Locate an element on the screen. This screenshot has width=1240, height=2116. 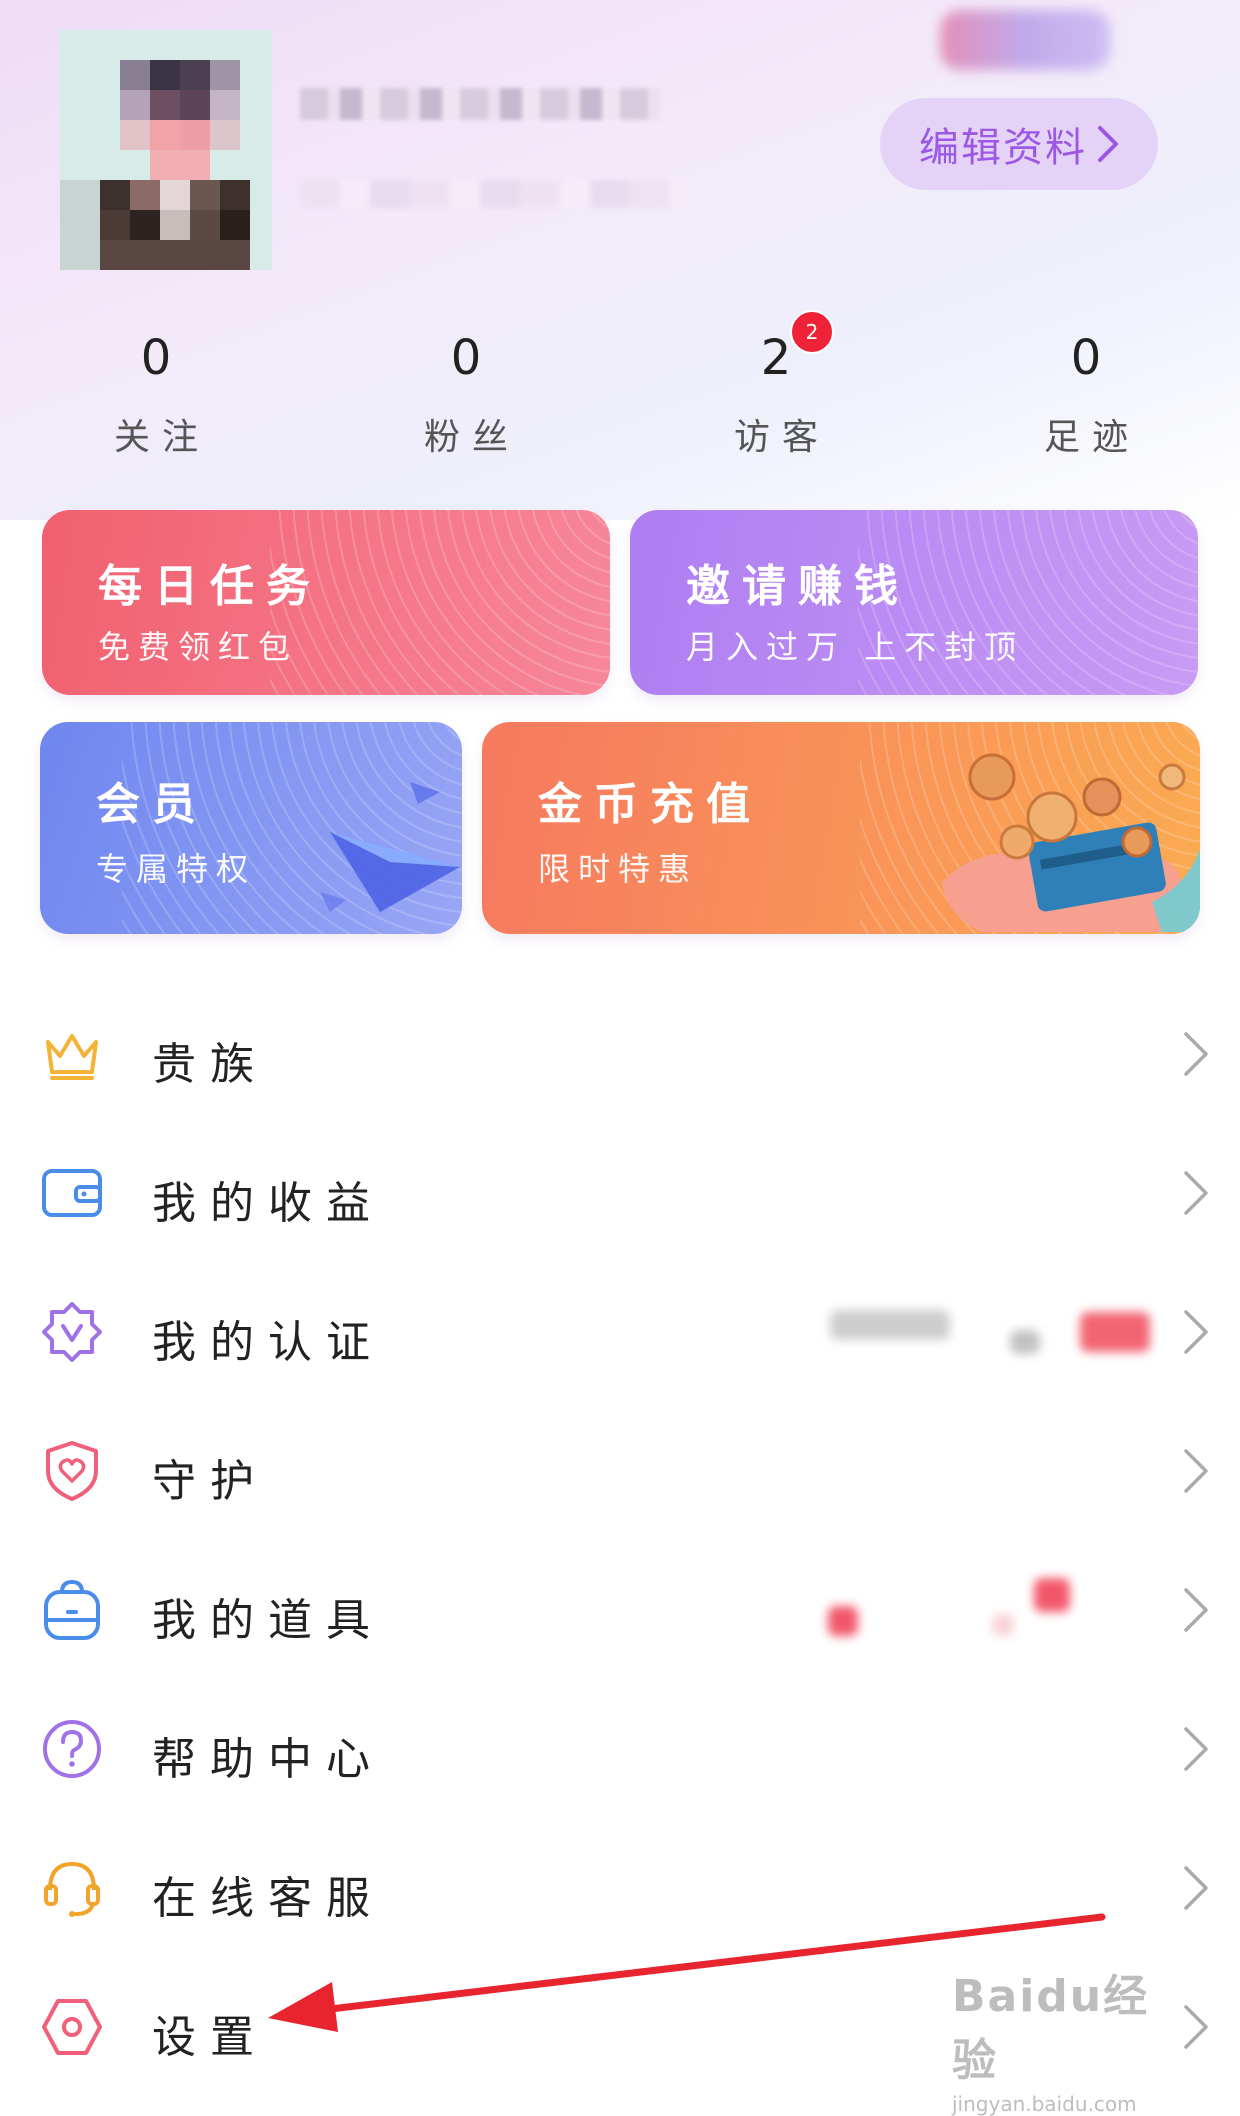
edit-profile-button: 编辑资料 is located at coordinates (1019, 144).